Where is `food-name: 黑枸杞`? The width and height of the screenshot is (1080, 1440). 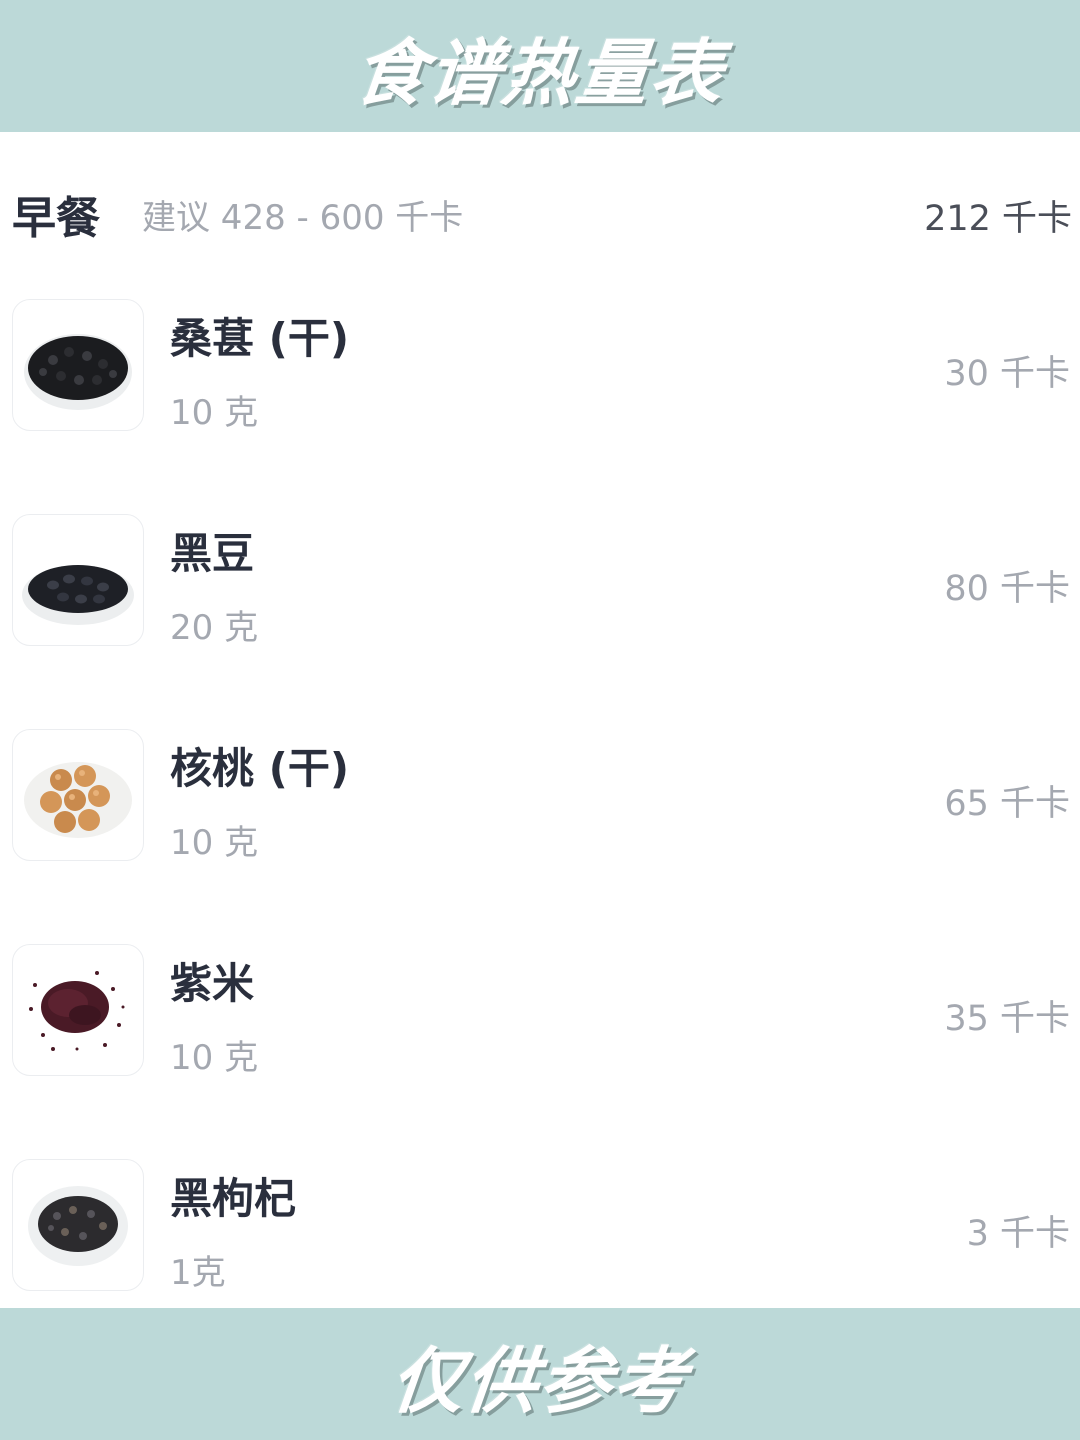 food-name: 黑枸杞 is located at coordinates (233, 1198).